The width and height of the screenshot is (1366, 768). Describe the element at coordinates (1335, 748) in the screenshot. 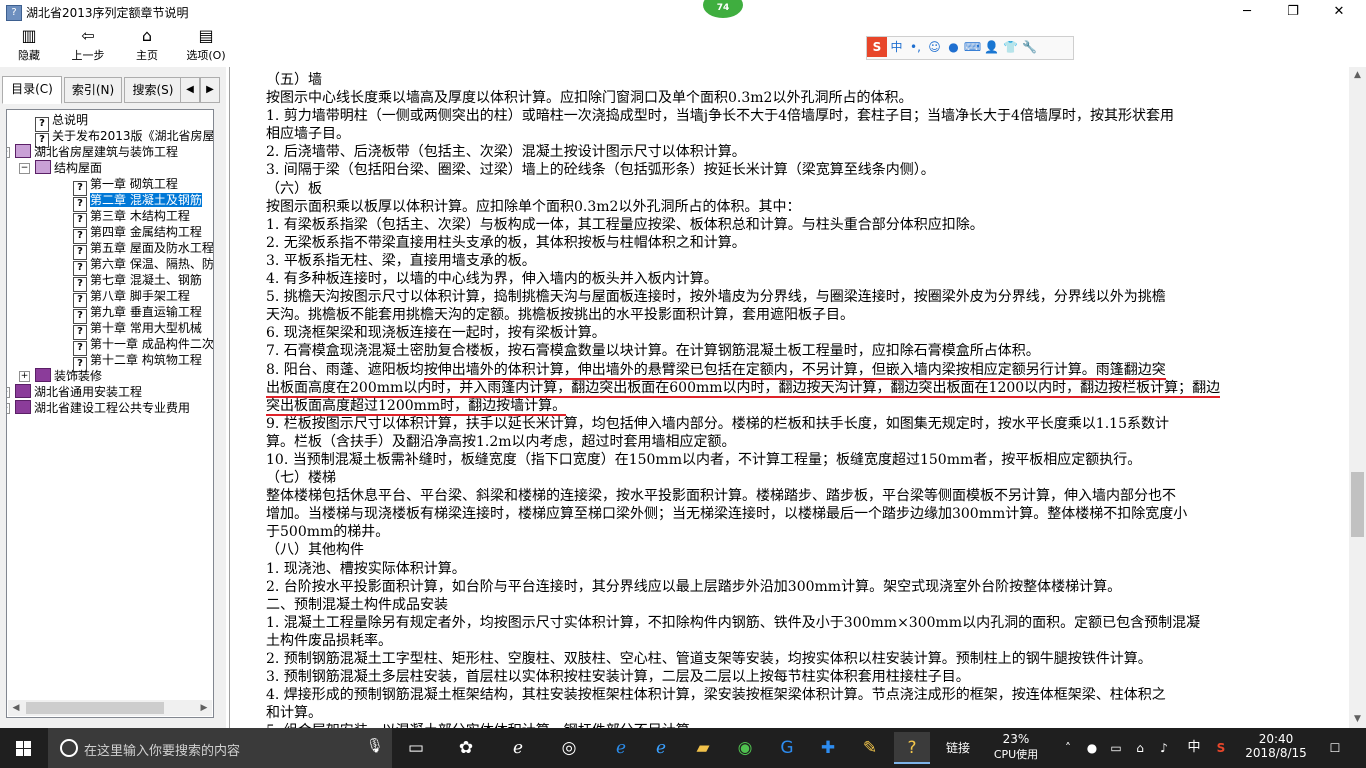

I see `notifications-icon: ☐` at that location.